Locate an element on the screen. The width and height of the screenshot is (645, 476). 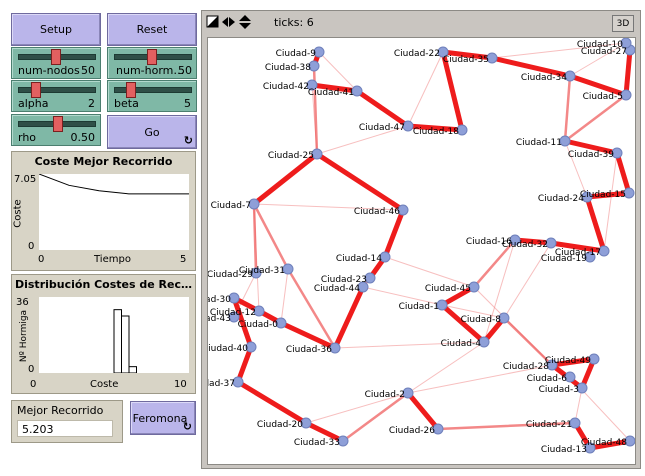
slider-name: alpha is located at coordinates (33, 103).